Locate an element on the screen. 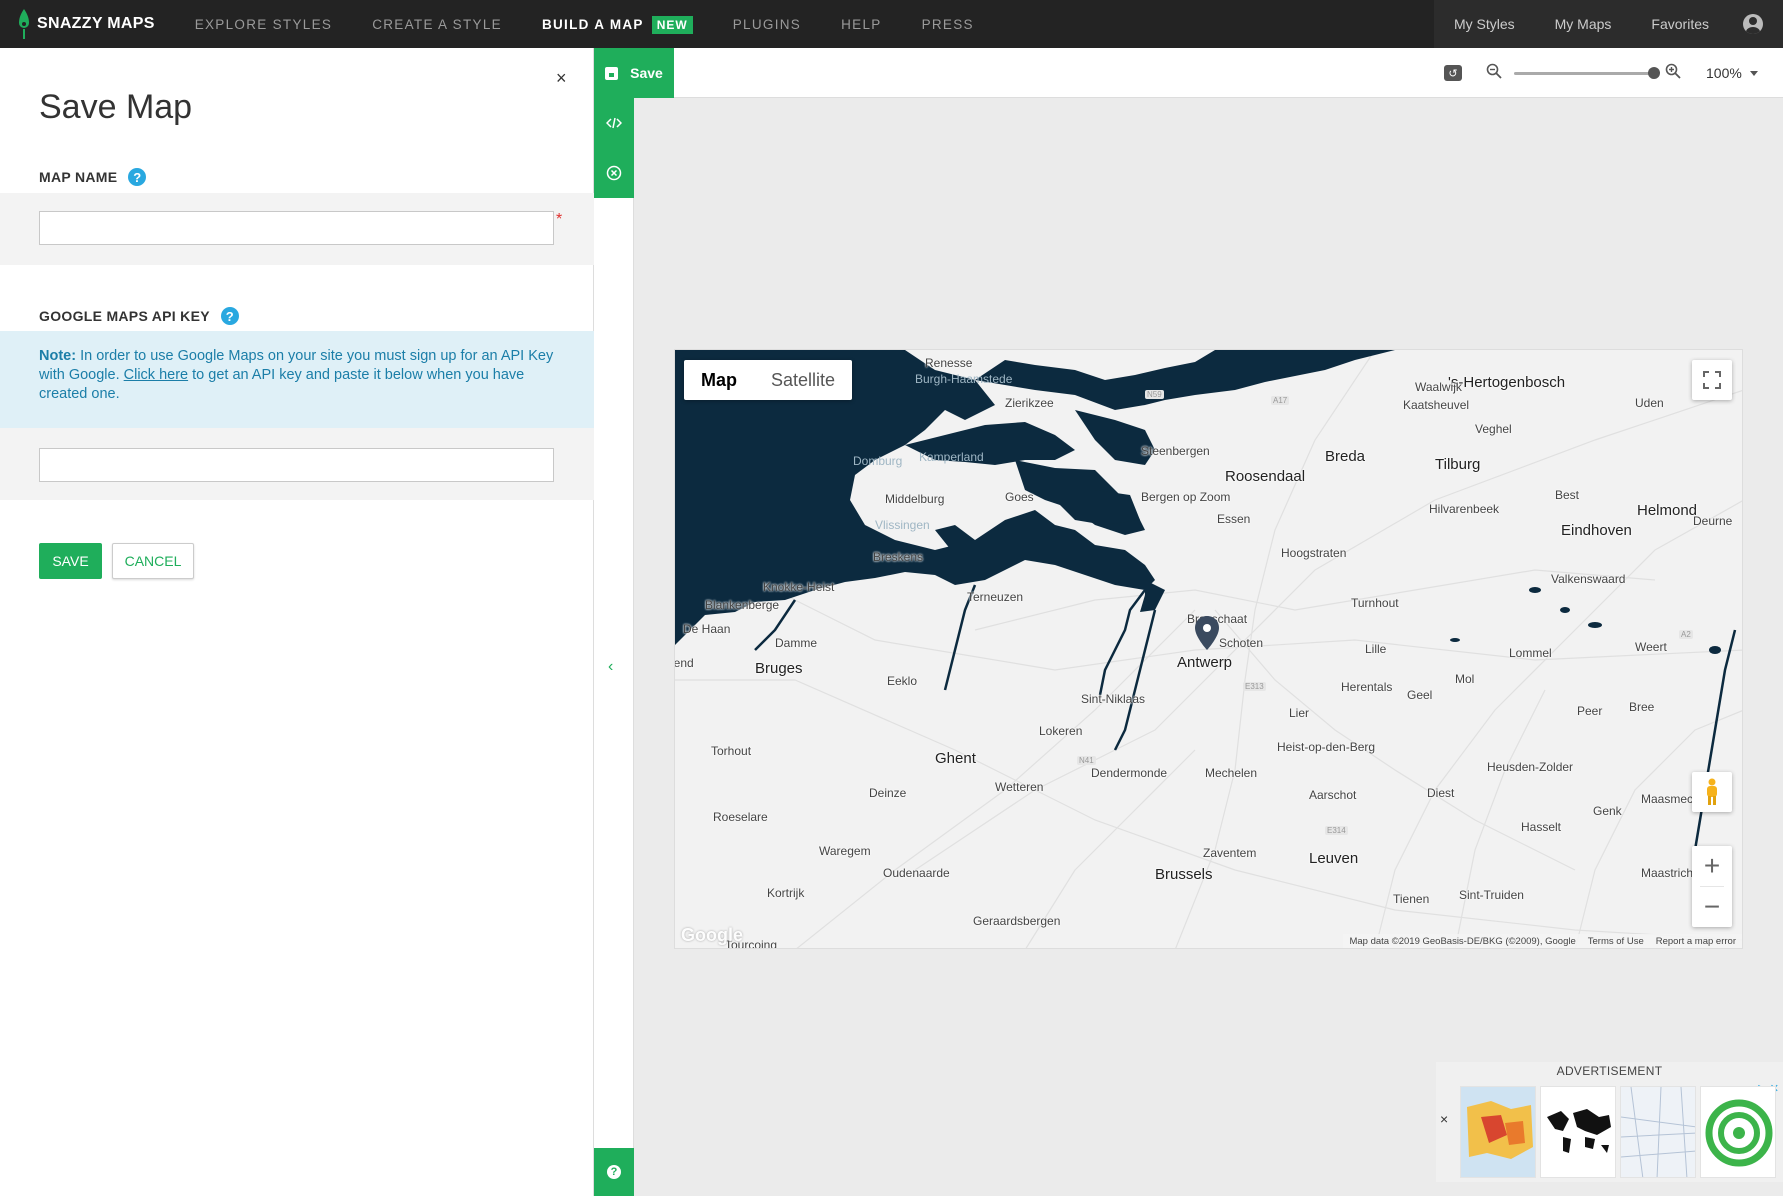  terms-of-use-link: Terms of Use is located at coordinates (1616, 941).